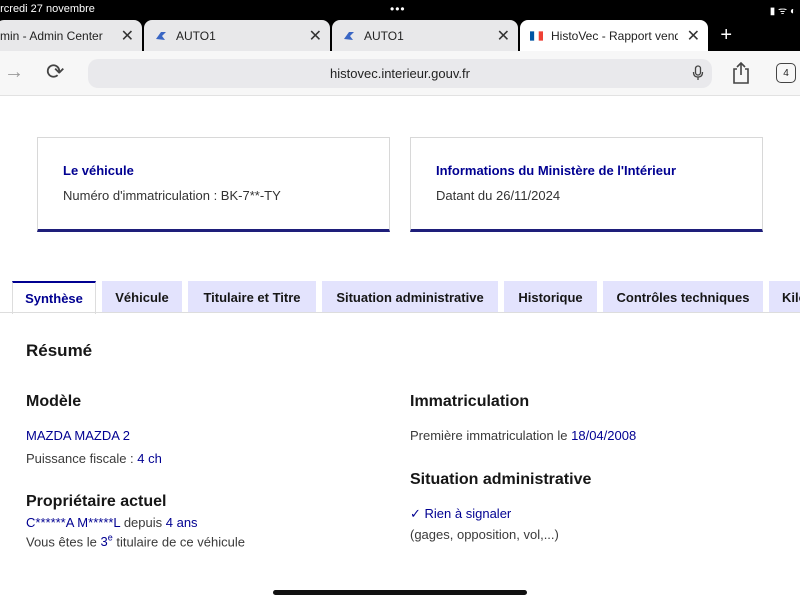 This screenshot has width=800, height=600. What do you see at coordinates (181, 522) in the screenshot?
I see `owner-since-value: 4 ans` at bounding box center [181, 522].